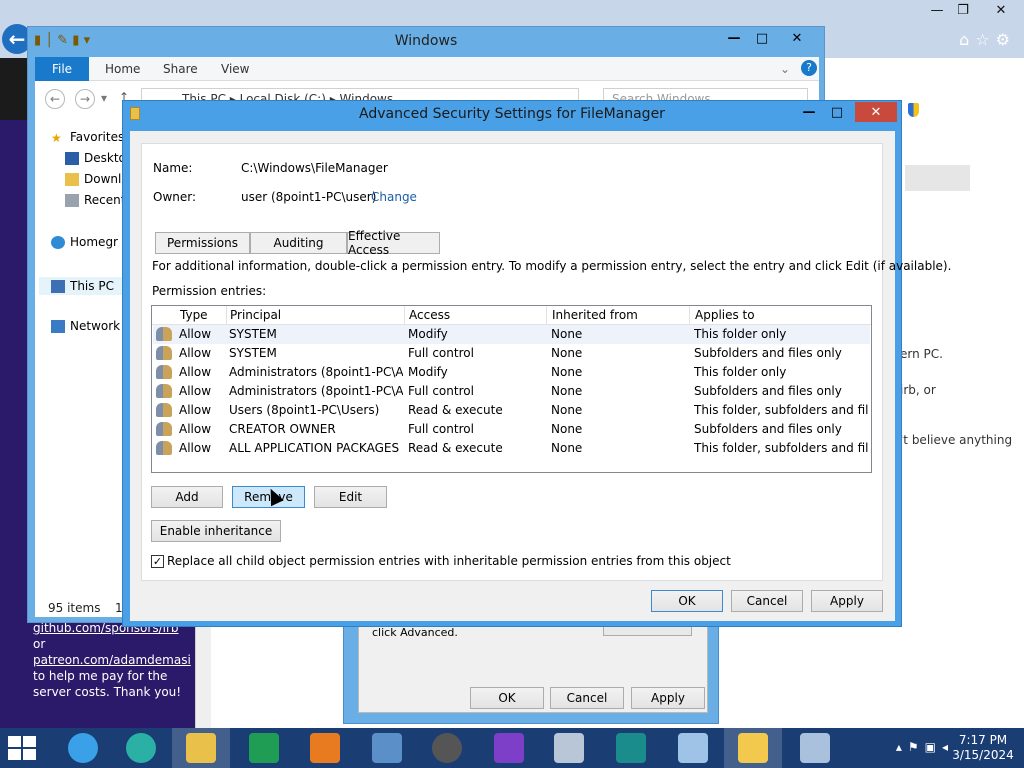 Image resolution: width=1024 pixels, height=768 pixels. What do you see at coordinates (762, 38) in the screenshot?
I see `explorer-maximize-button: □` at bounding box center [762, 38].